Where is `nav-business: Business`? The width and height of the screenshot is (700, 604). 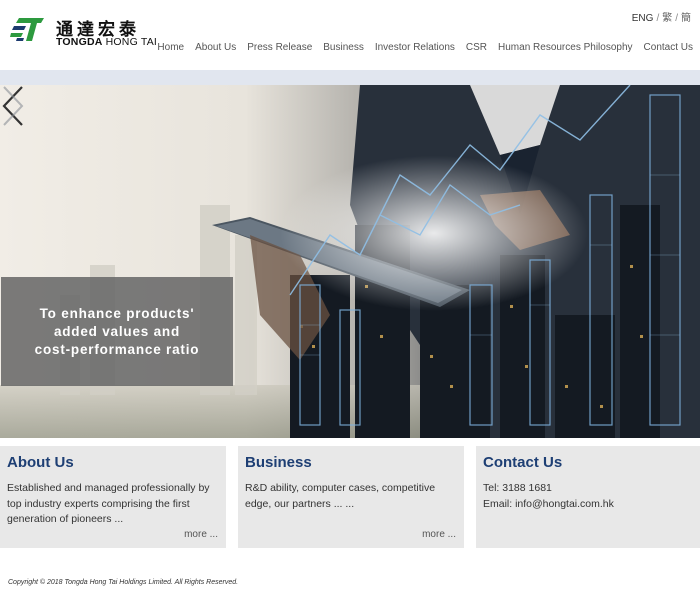
nav-business: Business is located at coordinates (343, 47).